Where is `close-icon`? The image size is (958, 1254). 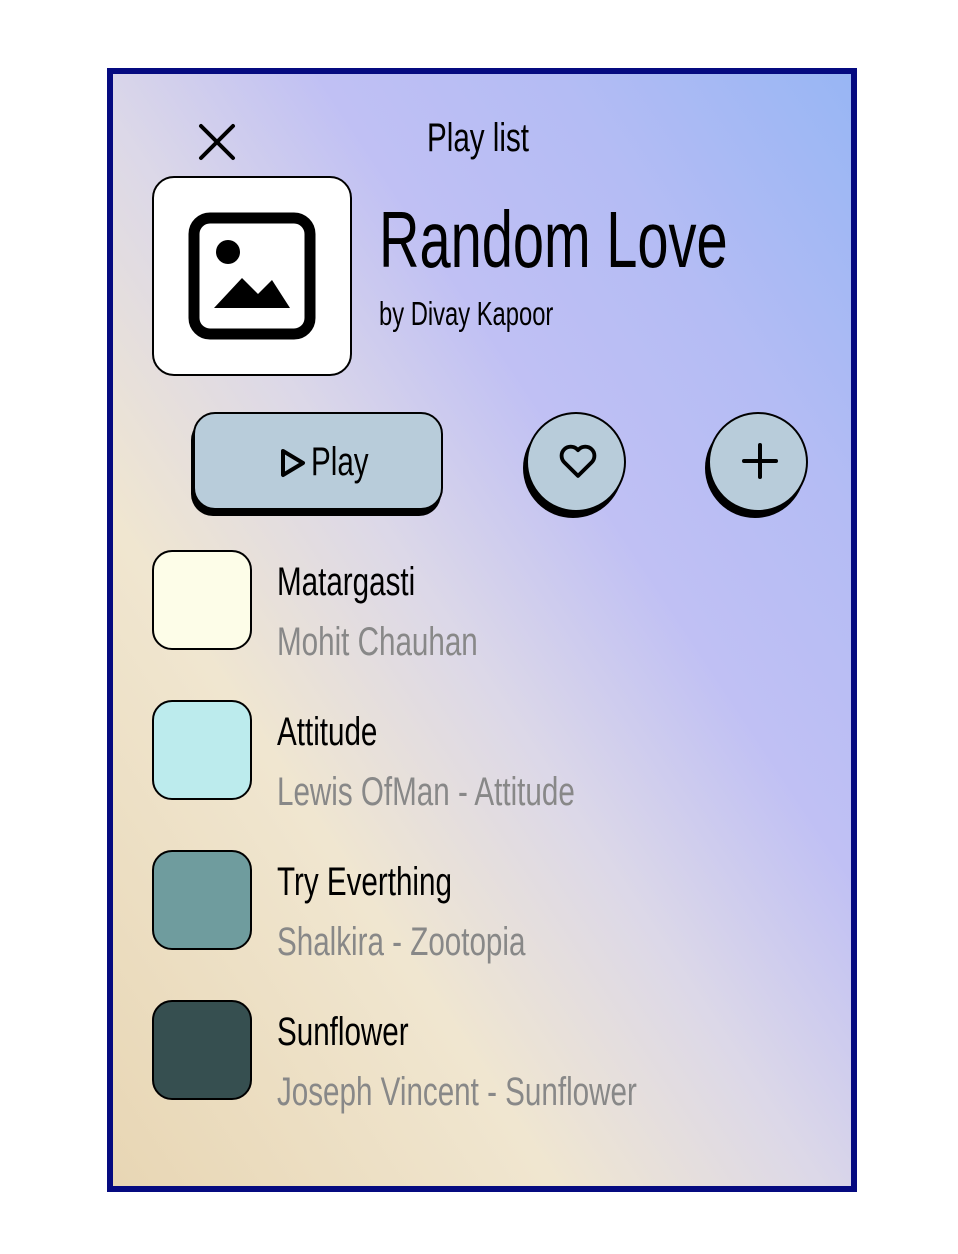
close-icon is located at coordinates (217, 142).